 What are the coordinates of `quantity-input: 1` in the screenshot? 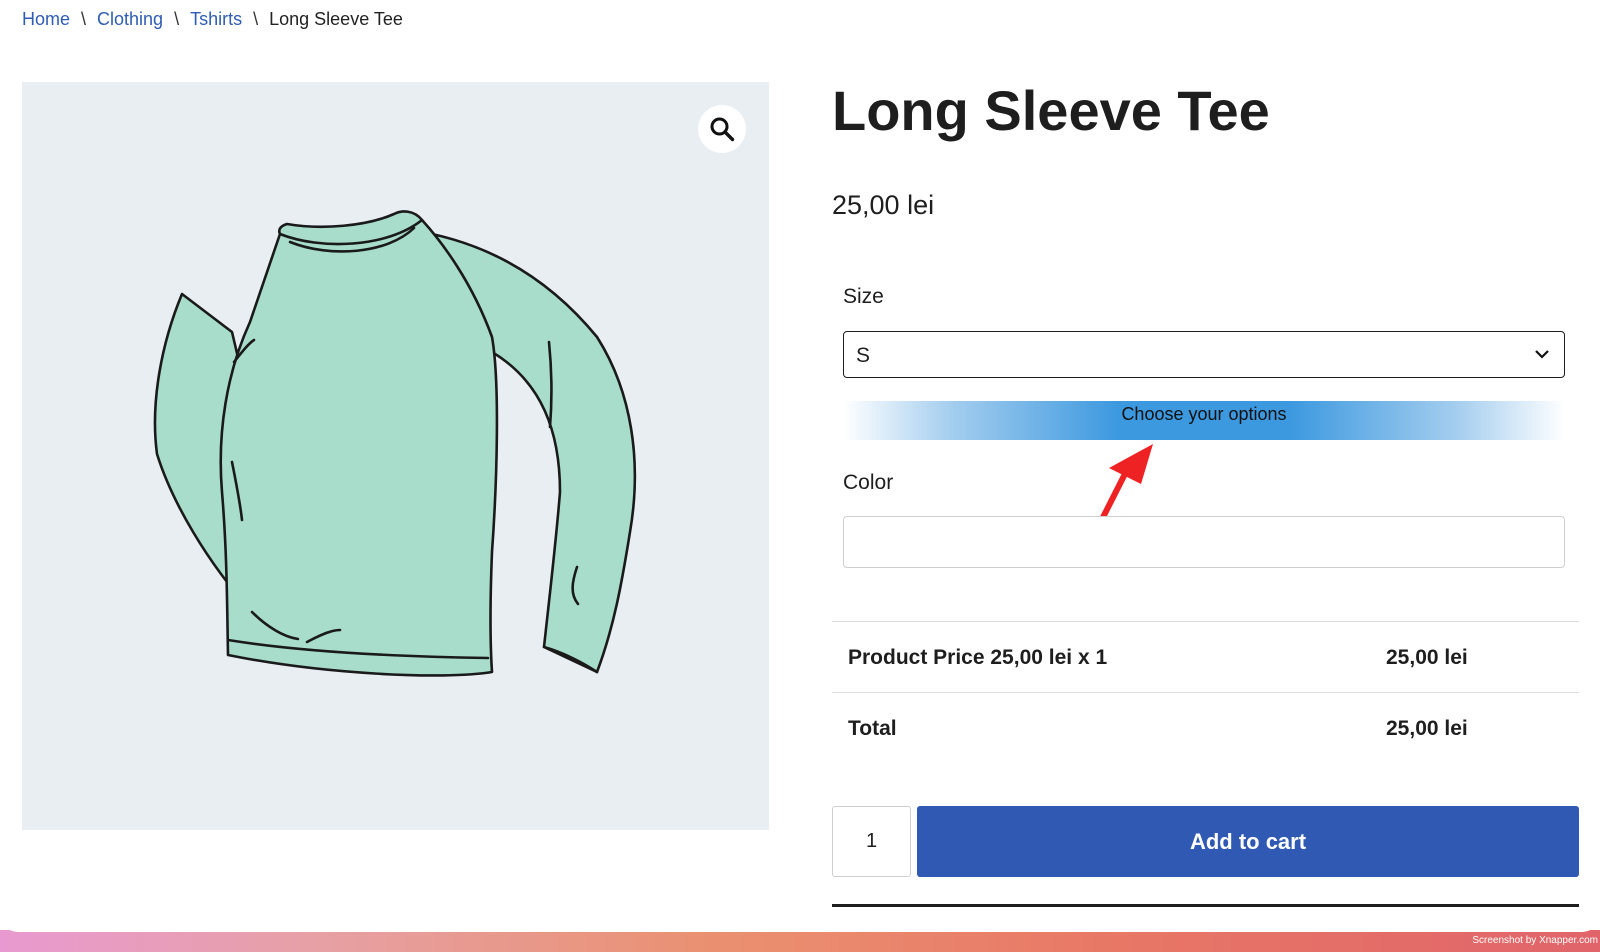 It's located at (871, 841).